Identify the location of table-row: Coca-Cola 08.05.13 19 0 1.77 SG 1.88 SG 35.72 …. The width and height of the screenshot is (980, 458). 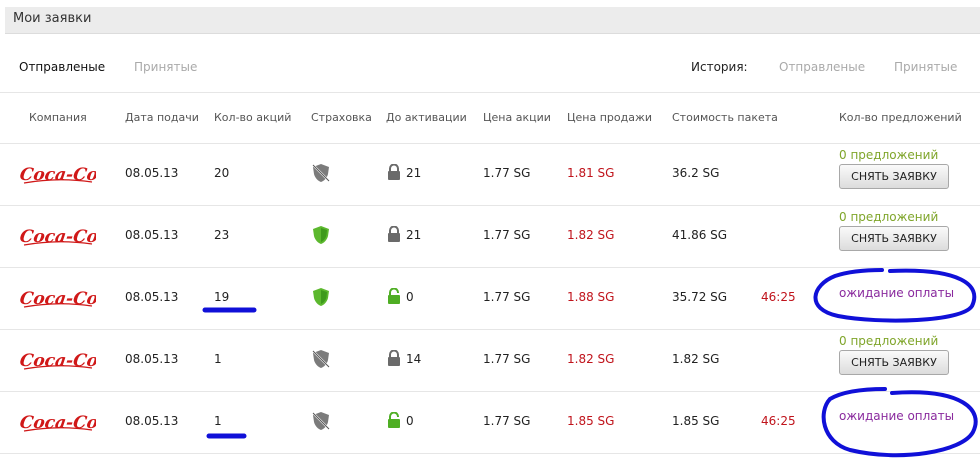
(490, 298).